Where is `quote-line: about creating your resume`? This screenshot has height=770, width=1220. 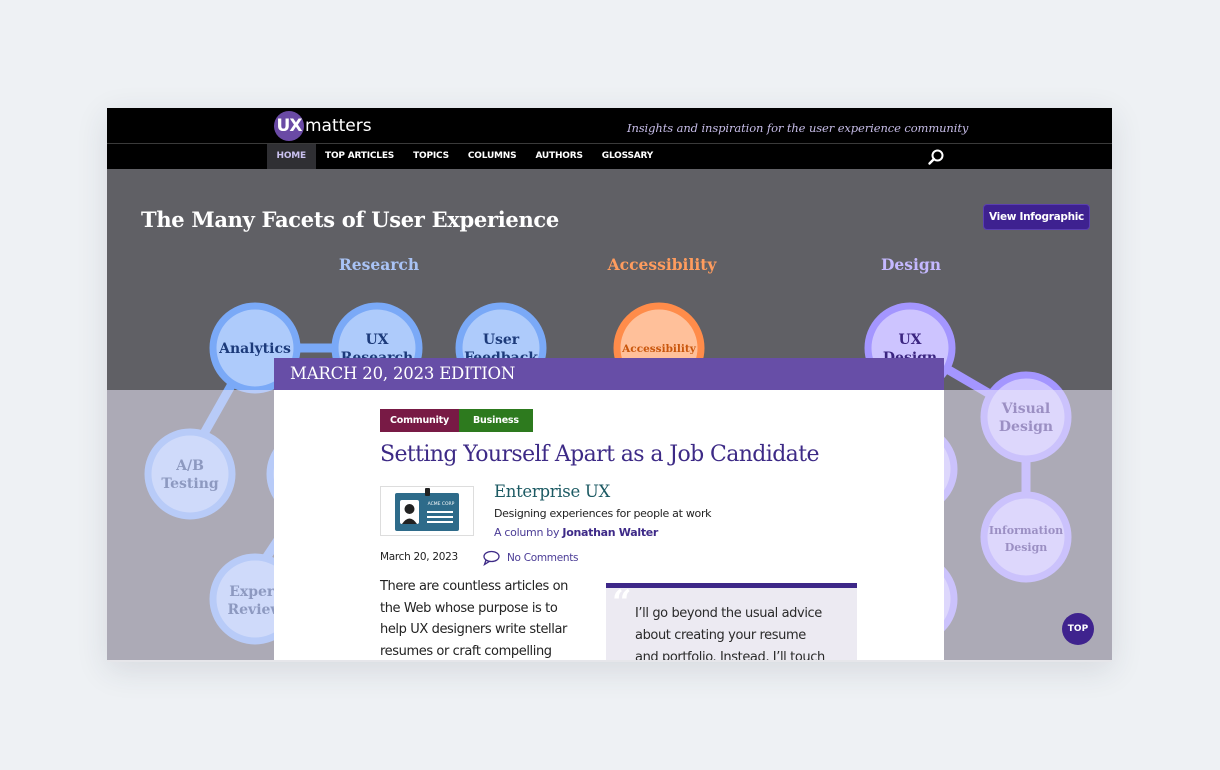
quote-line: about creating your resume is located at coordinates (720, 635).